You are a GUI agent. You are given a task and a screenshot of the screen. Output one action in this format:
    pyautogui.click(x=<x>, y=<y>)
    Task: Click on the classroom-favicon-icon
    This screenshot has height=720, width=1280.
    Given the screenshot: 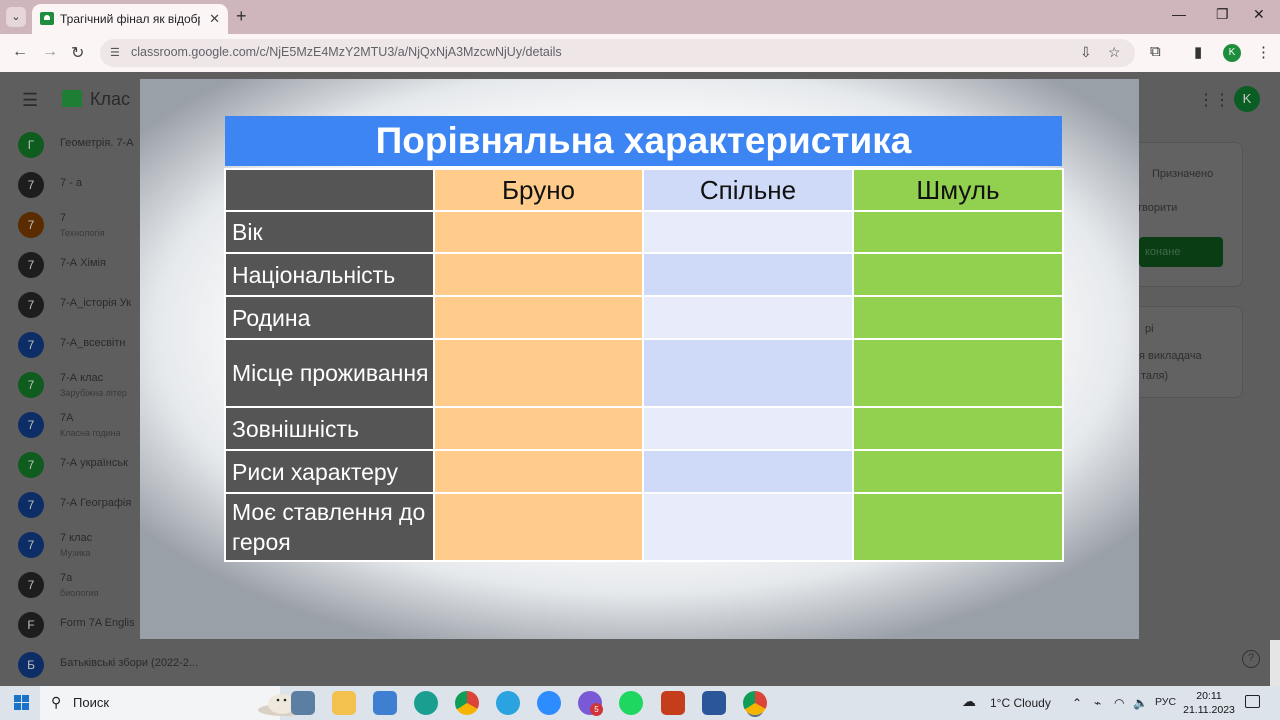 What is the action you would take?
    pyautogui.click(x=47, y=18)
    